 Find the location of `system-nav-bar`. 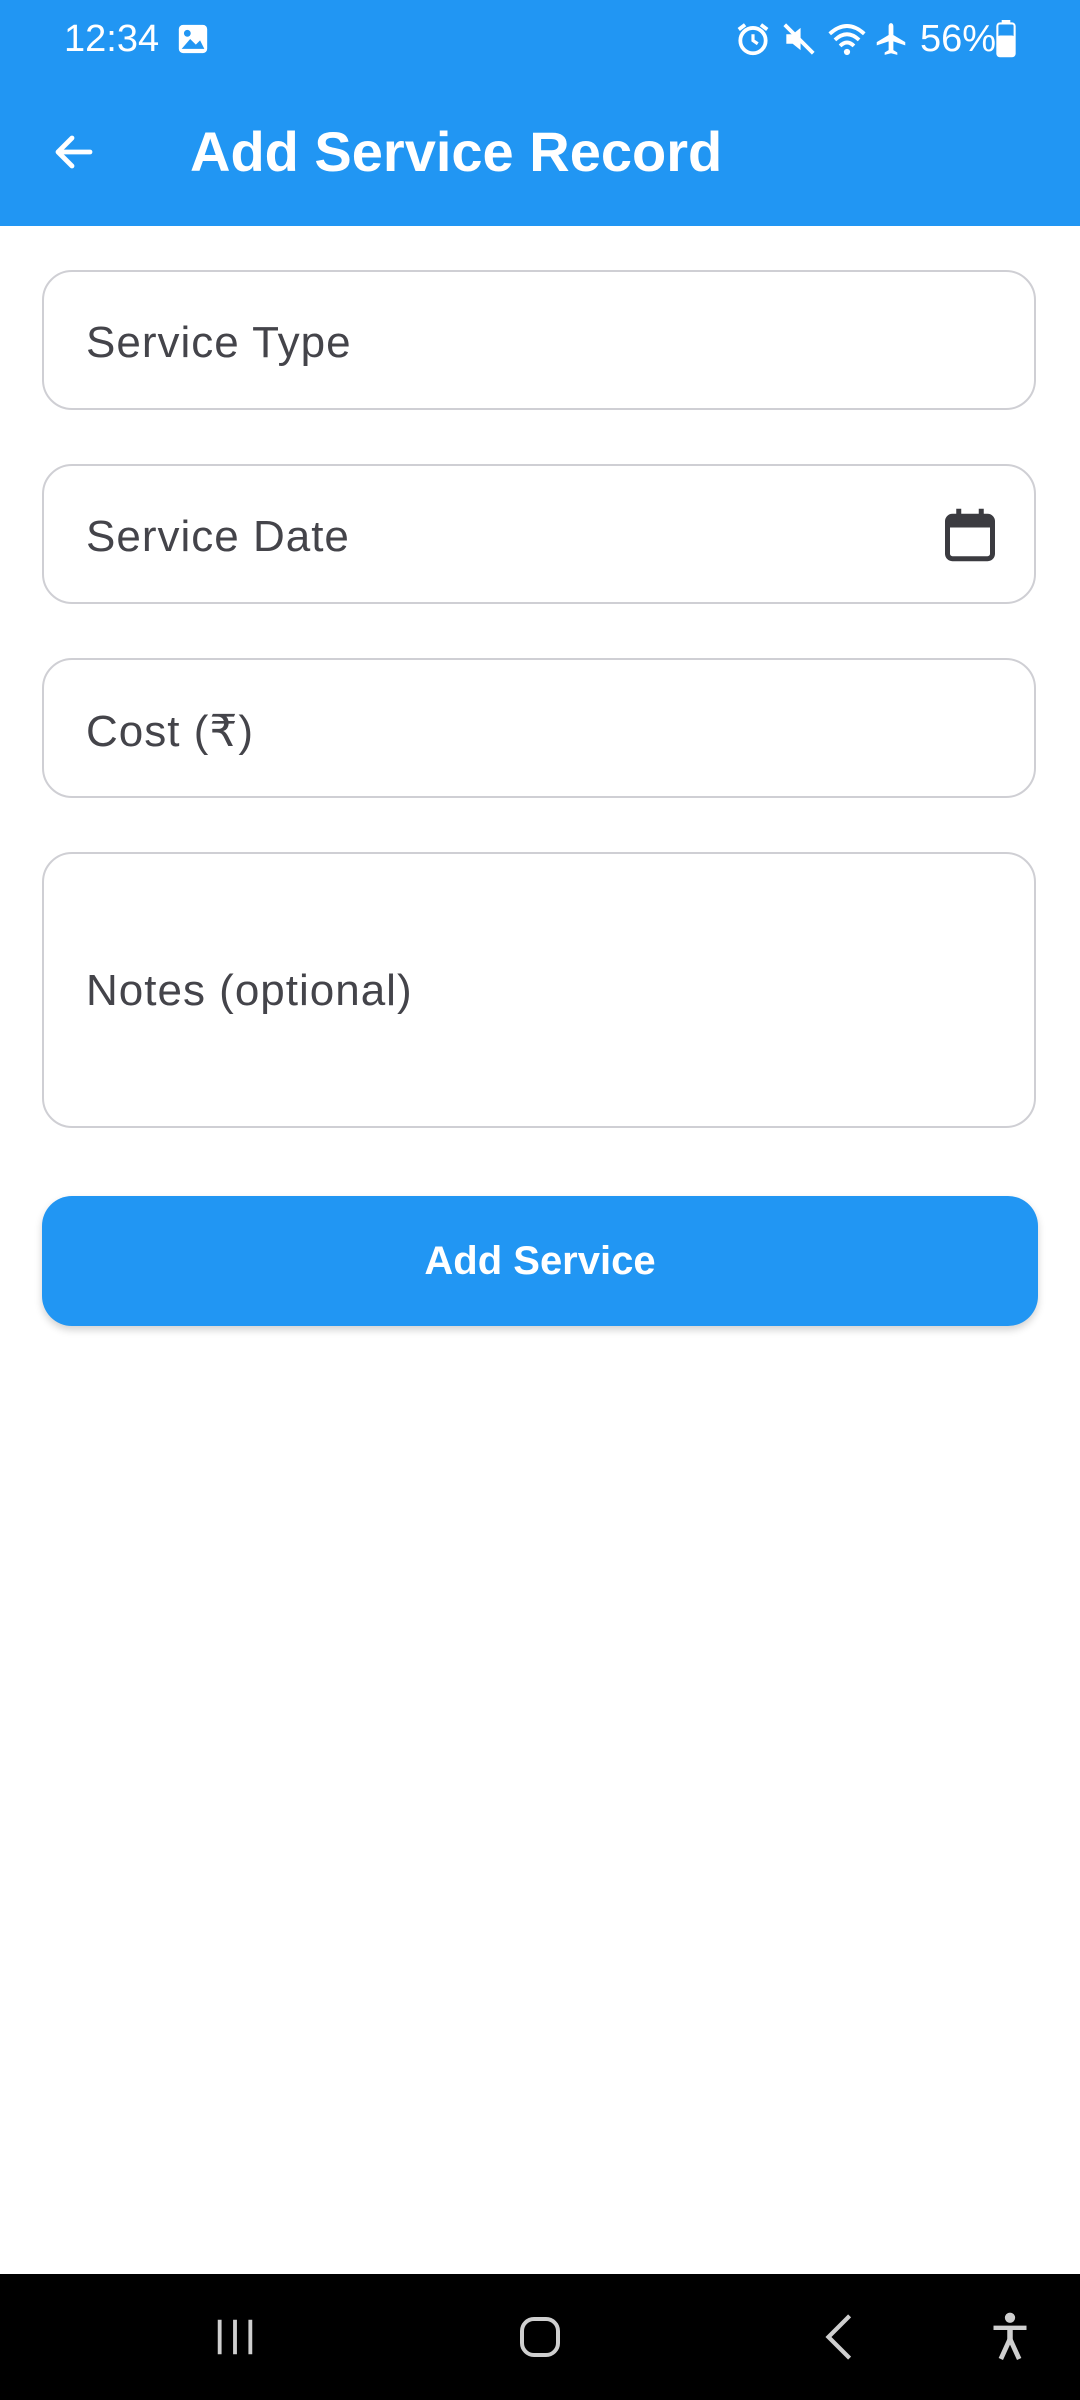

system-nav-bar is located at coordinates (540, 2337).